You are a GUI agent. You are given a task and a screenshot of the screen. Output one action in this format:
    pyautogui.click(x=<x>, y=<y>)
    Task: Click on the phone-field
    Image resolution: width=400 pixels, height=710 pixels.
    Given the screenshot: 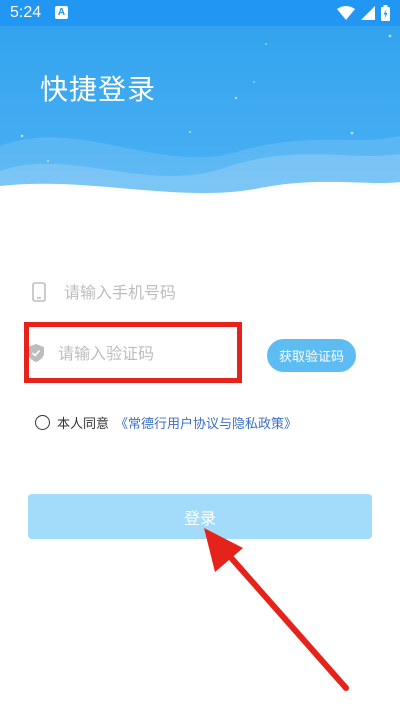 What is the action you would take?
    pyautogui.click(x=198, y=292)
    